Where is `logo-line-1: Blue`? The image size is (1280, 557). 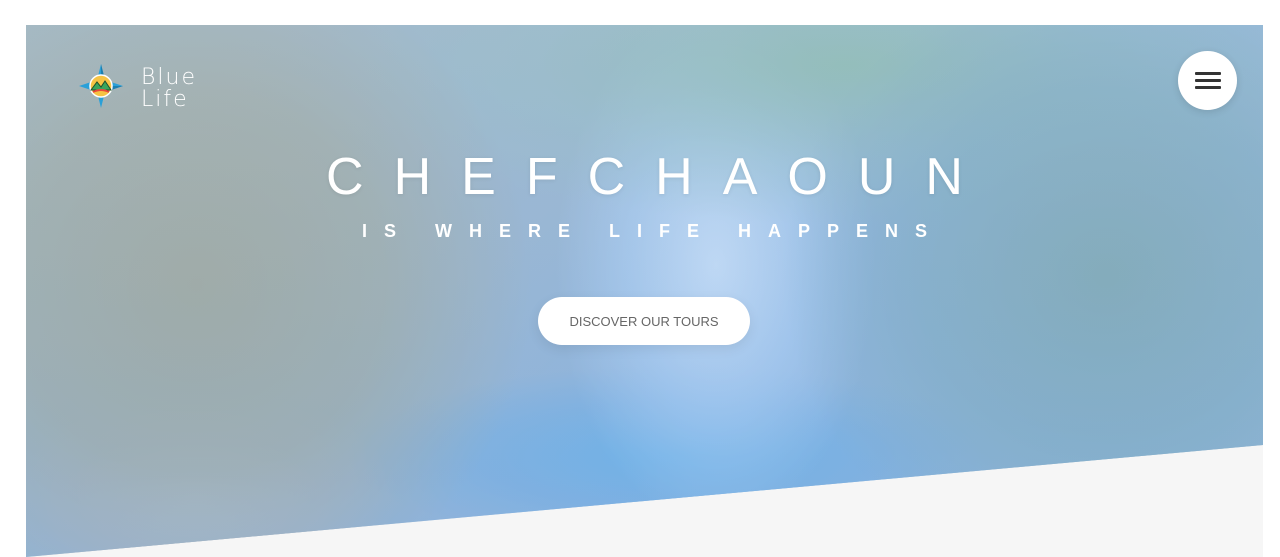
logo-line-1: Blue is located at coordinates (169, 77).